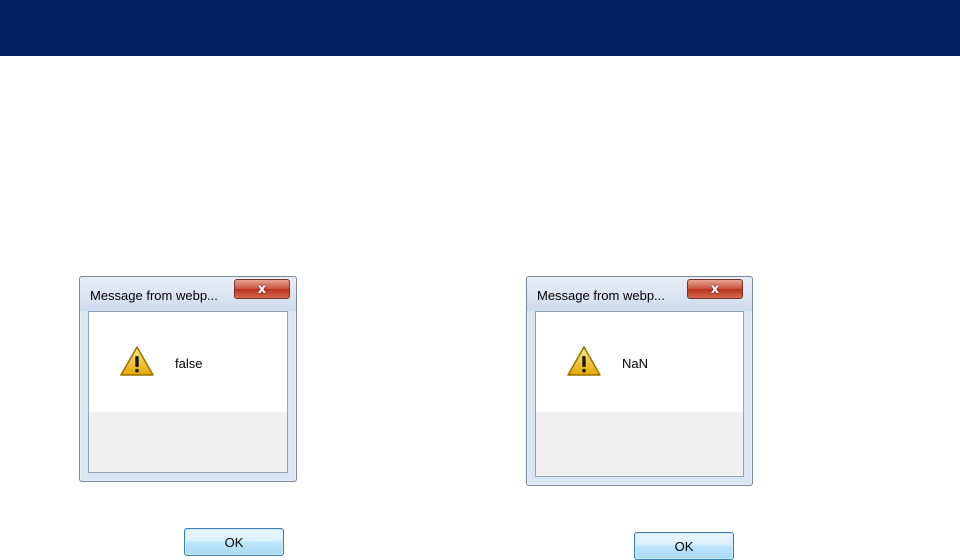  I want to click on alert-dialog-false: Message from webp... x false OK, so click(188, 416).